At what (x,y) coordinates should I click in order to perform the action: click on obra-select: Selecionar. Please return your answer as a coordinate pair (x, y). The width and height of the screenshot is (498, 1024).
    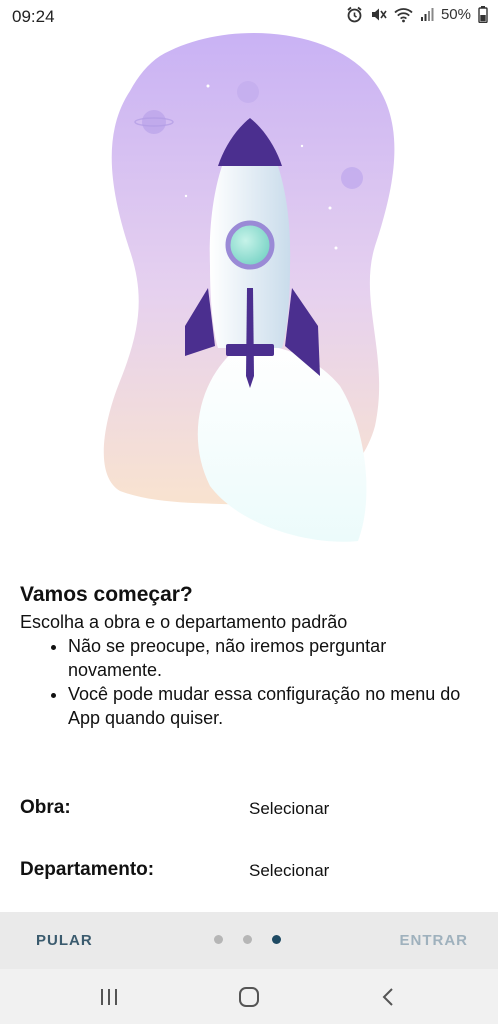
    Looking at the image, I should click on (289, 809).